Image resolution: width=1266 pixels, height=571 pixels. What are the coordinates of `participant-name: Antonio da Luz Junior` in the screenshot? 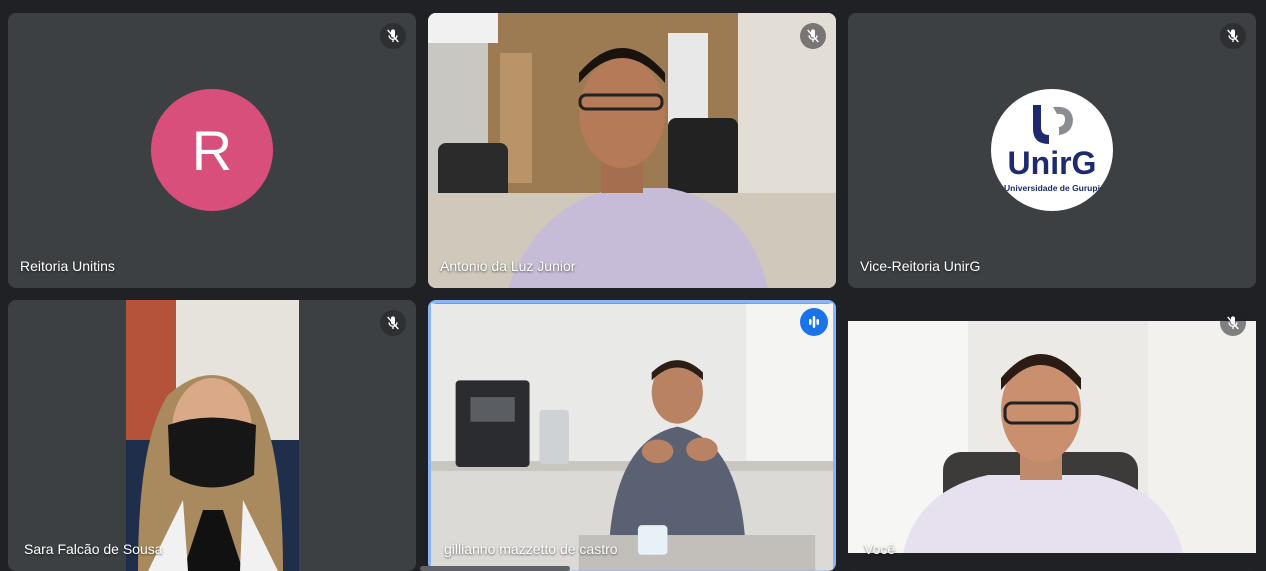 It's located at (508, 266).